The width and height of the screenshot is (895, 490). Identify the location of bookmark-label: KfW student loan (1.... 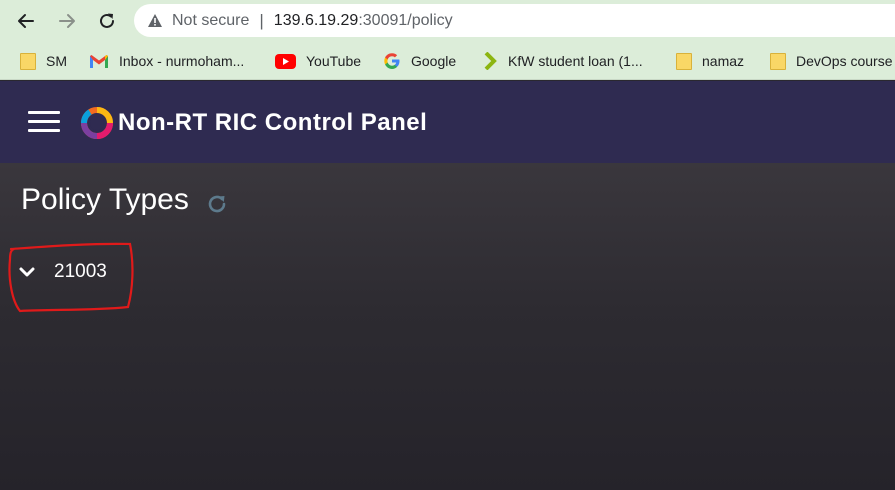
(575, 61).